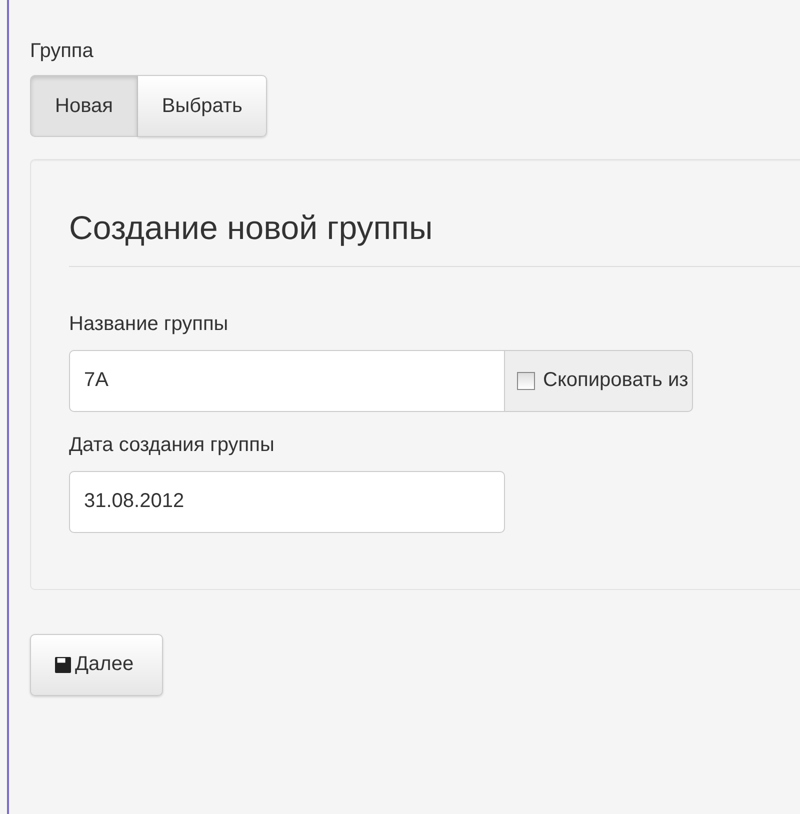 This screenshot has width=800, height=814. What do you see at coordinates (149, 324) in the screenshot?
I see `field-label: Название группы` at bounding box center [149, 324].